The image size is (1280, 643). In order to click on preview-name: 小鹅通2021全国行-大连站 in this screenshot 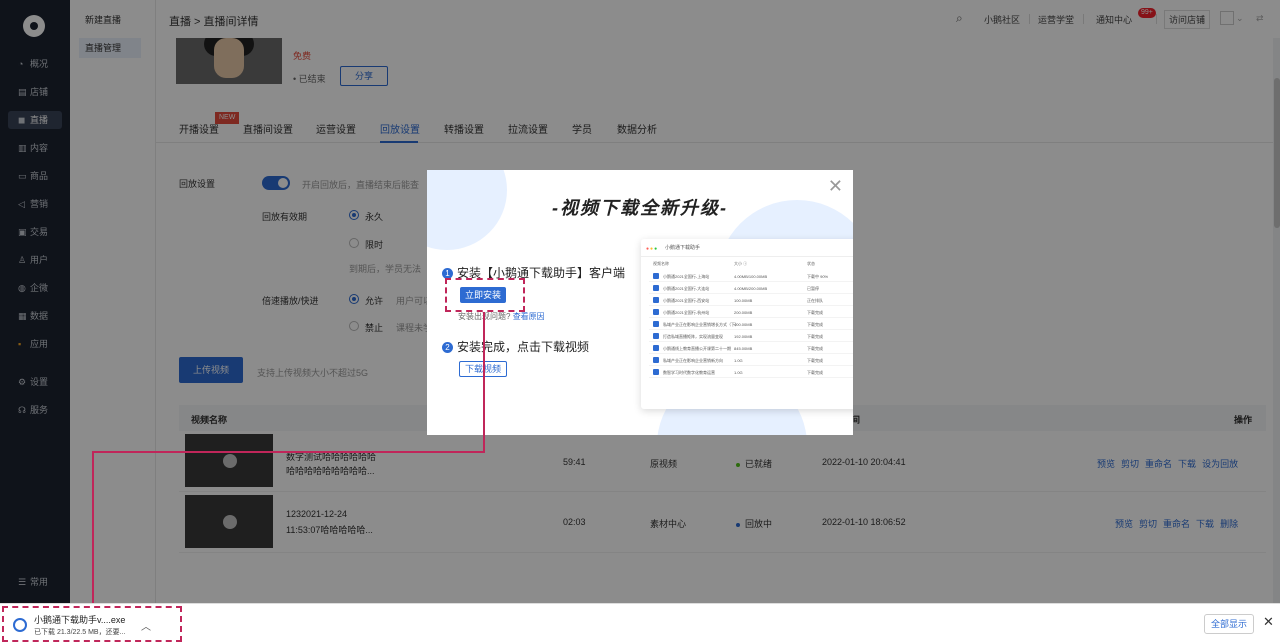, I will do `click(686, 288)`.